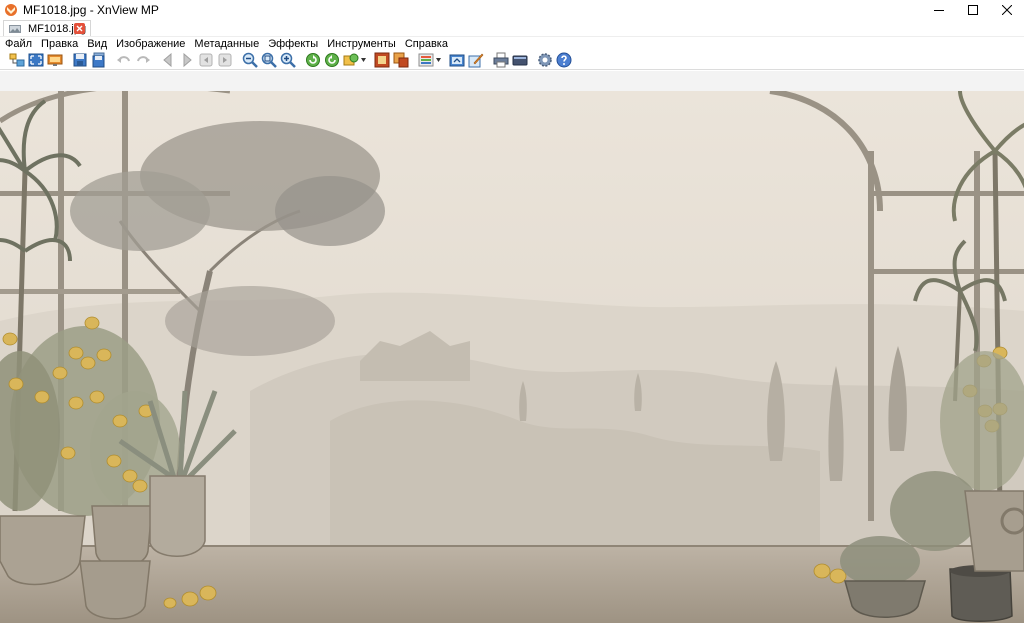 Image resolution: width=1024 pixels, height=623 pixels. What do you see at coordinates (91, 10) in the screenshot?
I see `window-title: MF1018.jpg - XnView MP` at bounding box center [91, 10].